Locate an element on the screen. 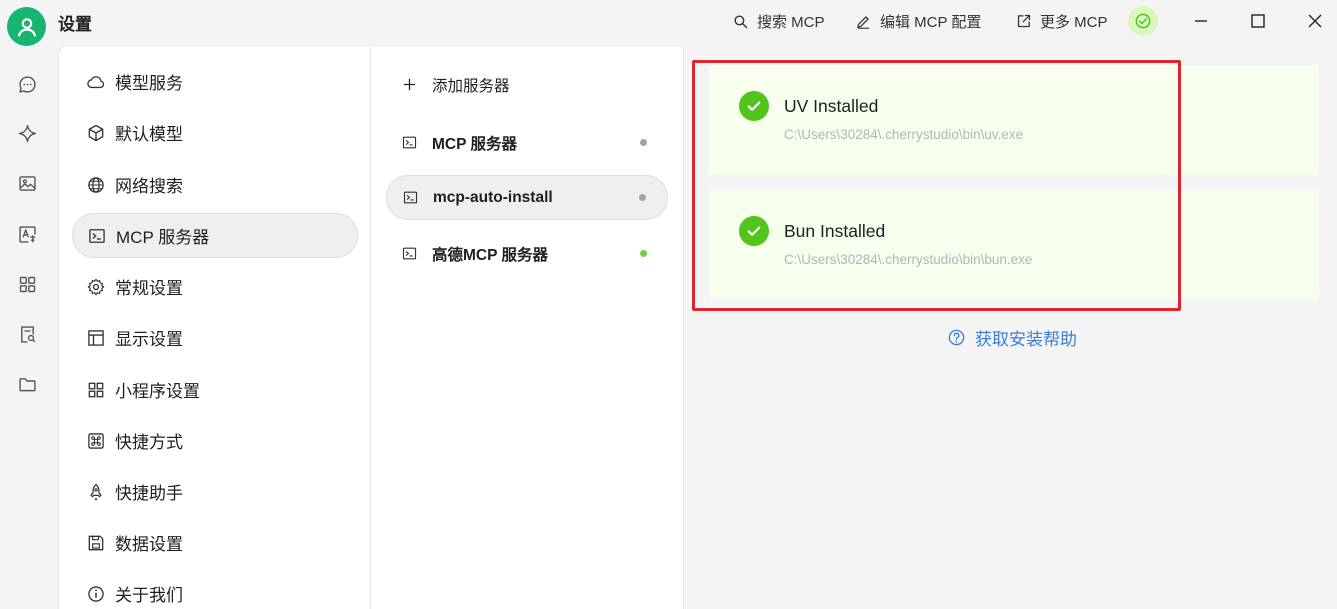  menu-item-about-us: 关于我们 is located at coordinates (215, 590).